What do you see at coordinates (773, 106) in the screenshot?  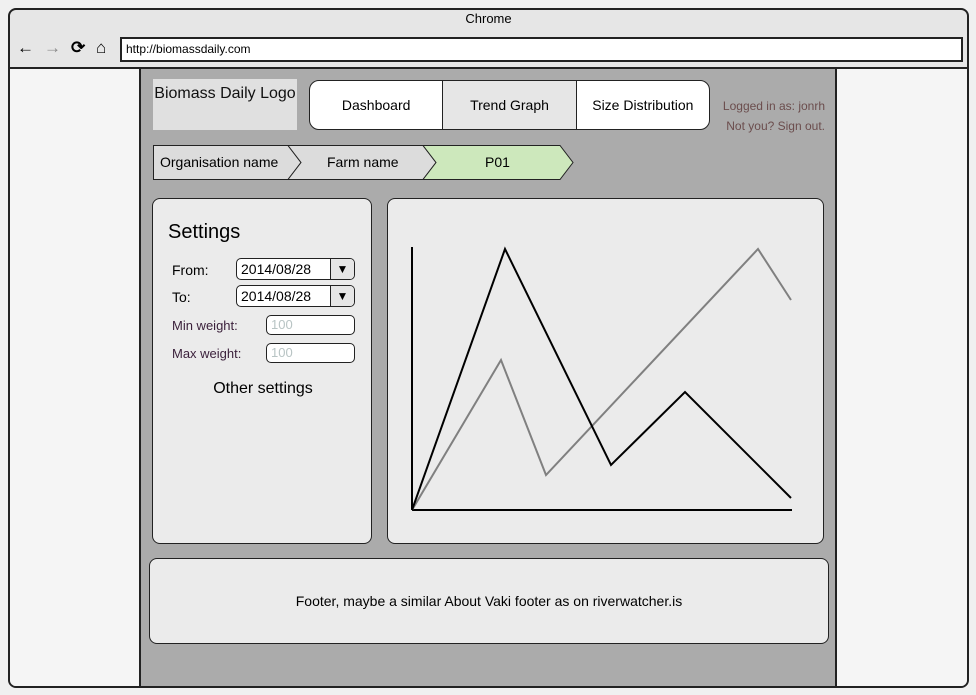 I see `logged-in-label: Logged in as: jonrh` at bounding box center [773, 106].